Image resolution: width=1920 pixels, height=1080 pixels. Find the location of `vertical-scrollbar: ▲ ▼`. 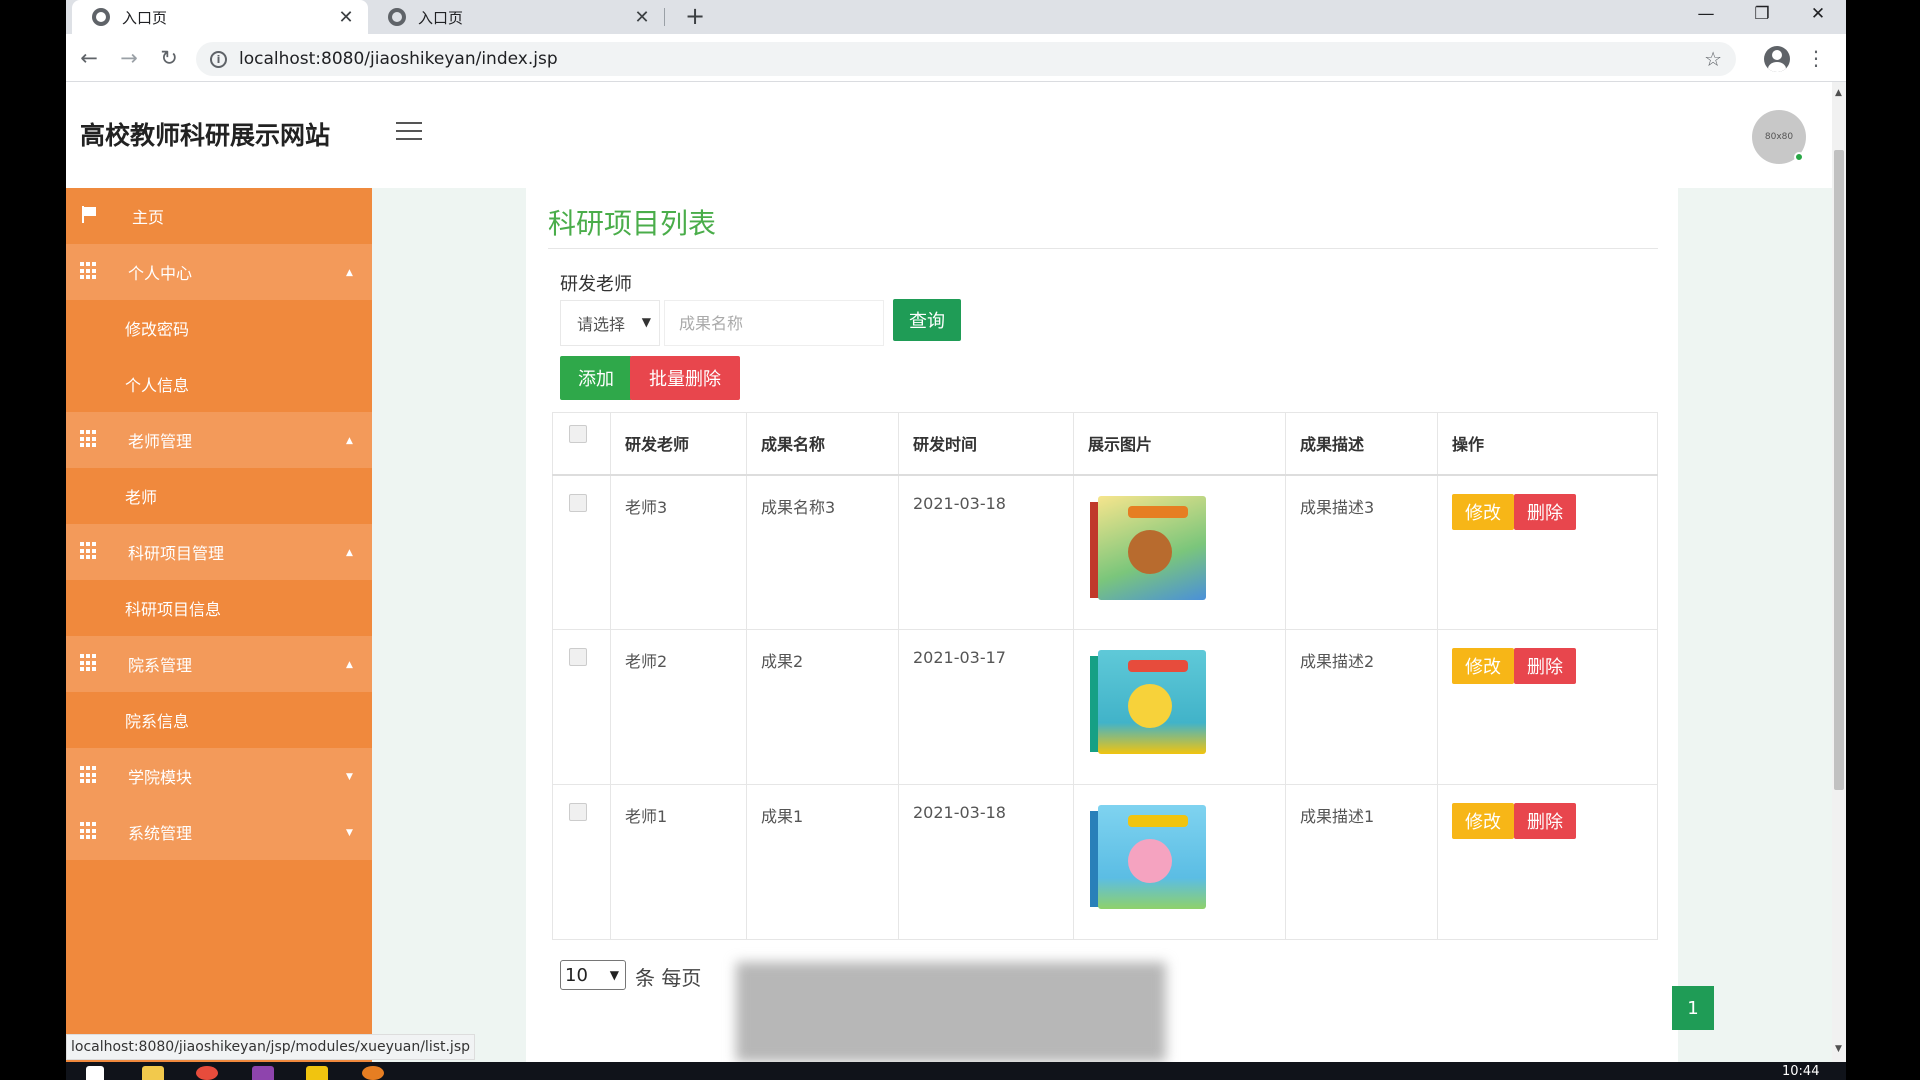

vertical-scrollbar: ▲ ▼ is located at coordinates (1839, 572).